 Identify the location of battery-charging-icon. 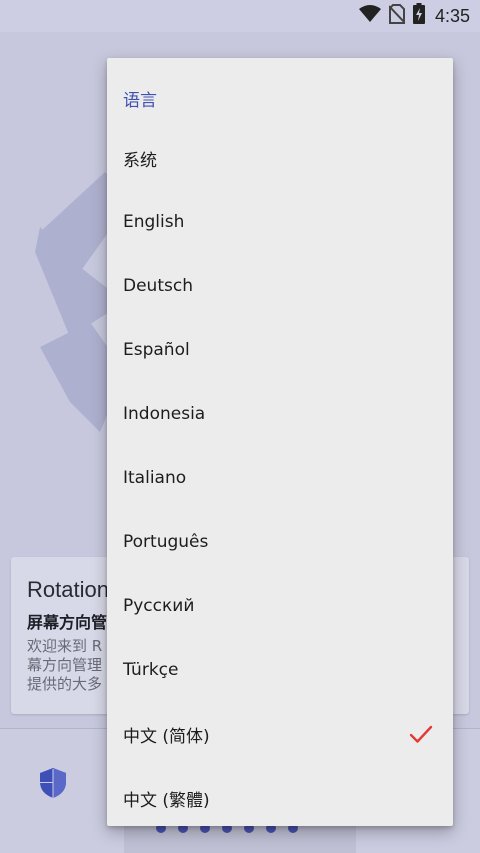
(418, 16).